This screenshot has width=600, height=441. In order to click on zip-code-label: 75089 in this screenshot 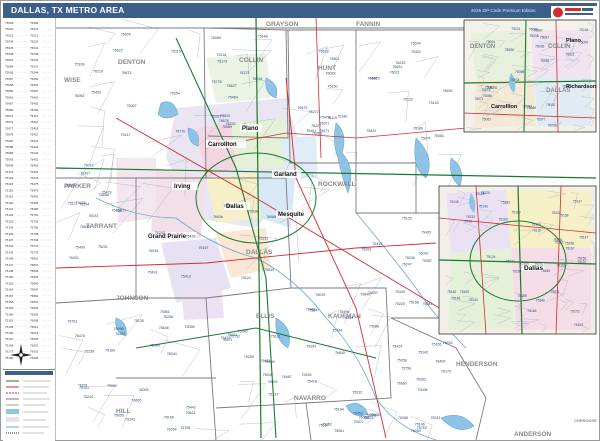, I will do `click(155, 346)`.